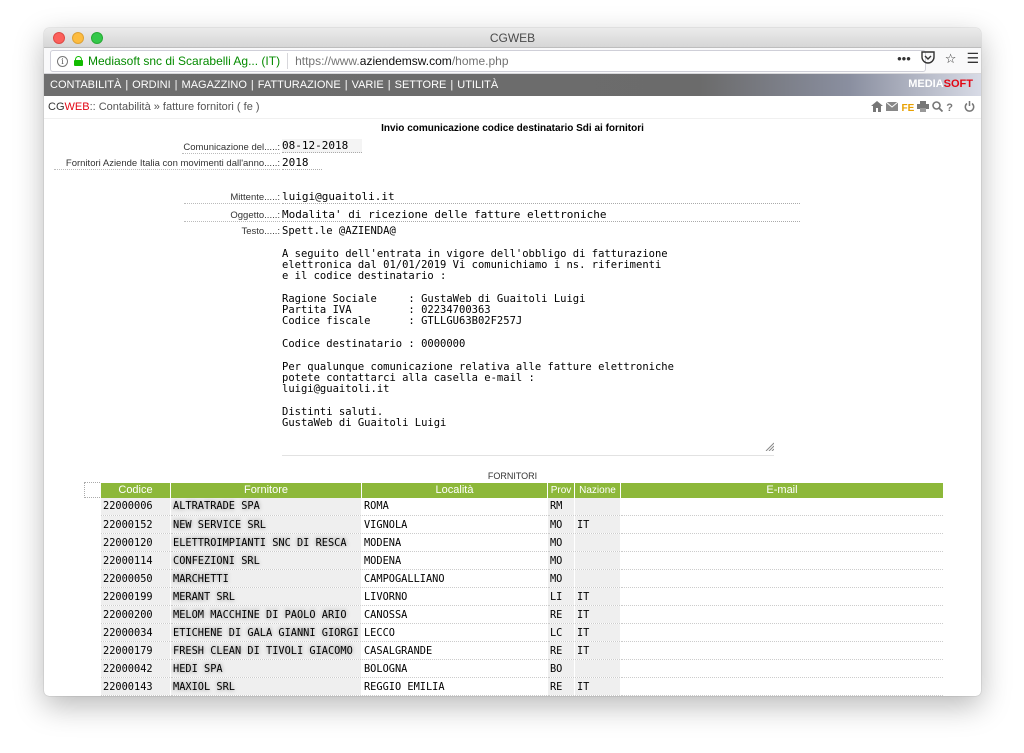 This screenshot has width=1024, height=753. What do you see at coordinates (514, 506) in the screenshot?
I see `table-row: 22000006 ALTRATRADE SPA ROMA RM` at bounding box center [514, 506].